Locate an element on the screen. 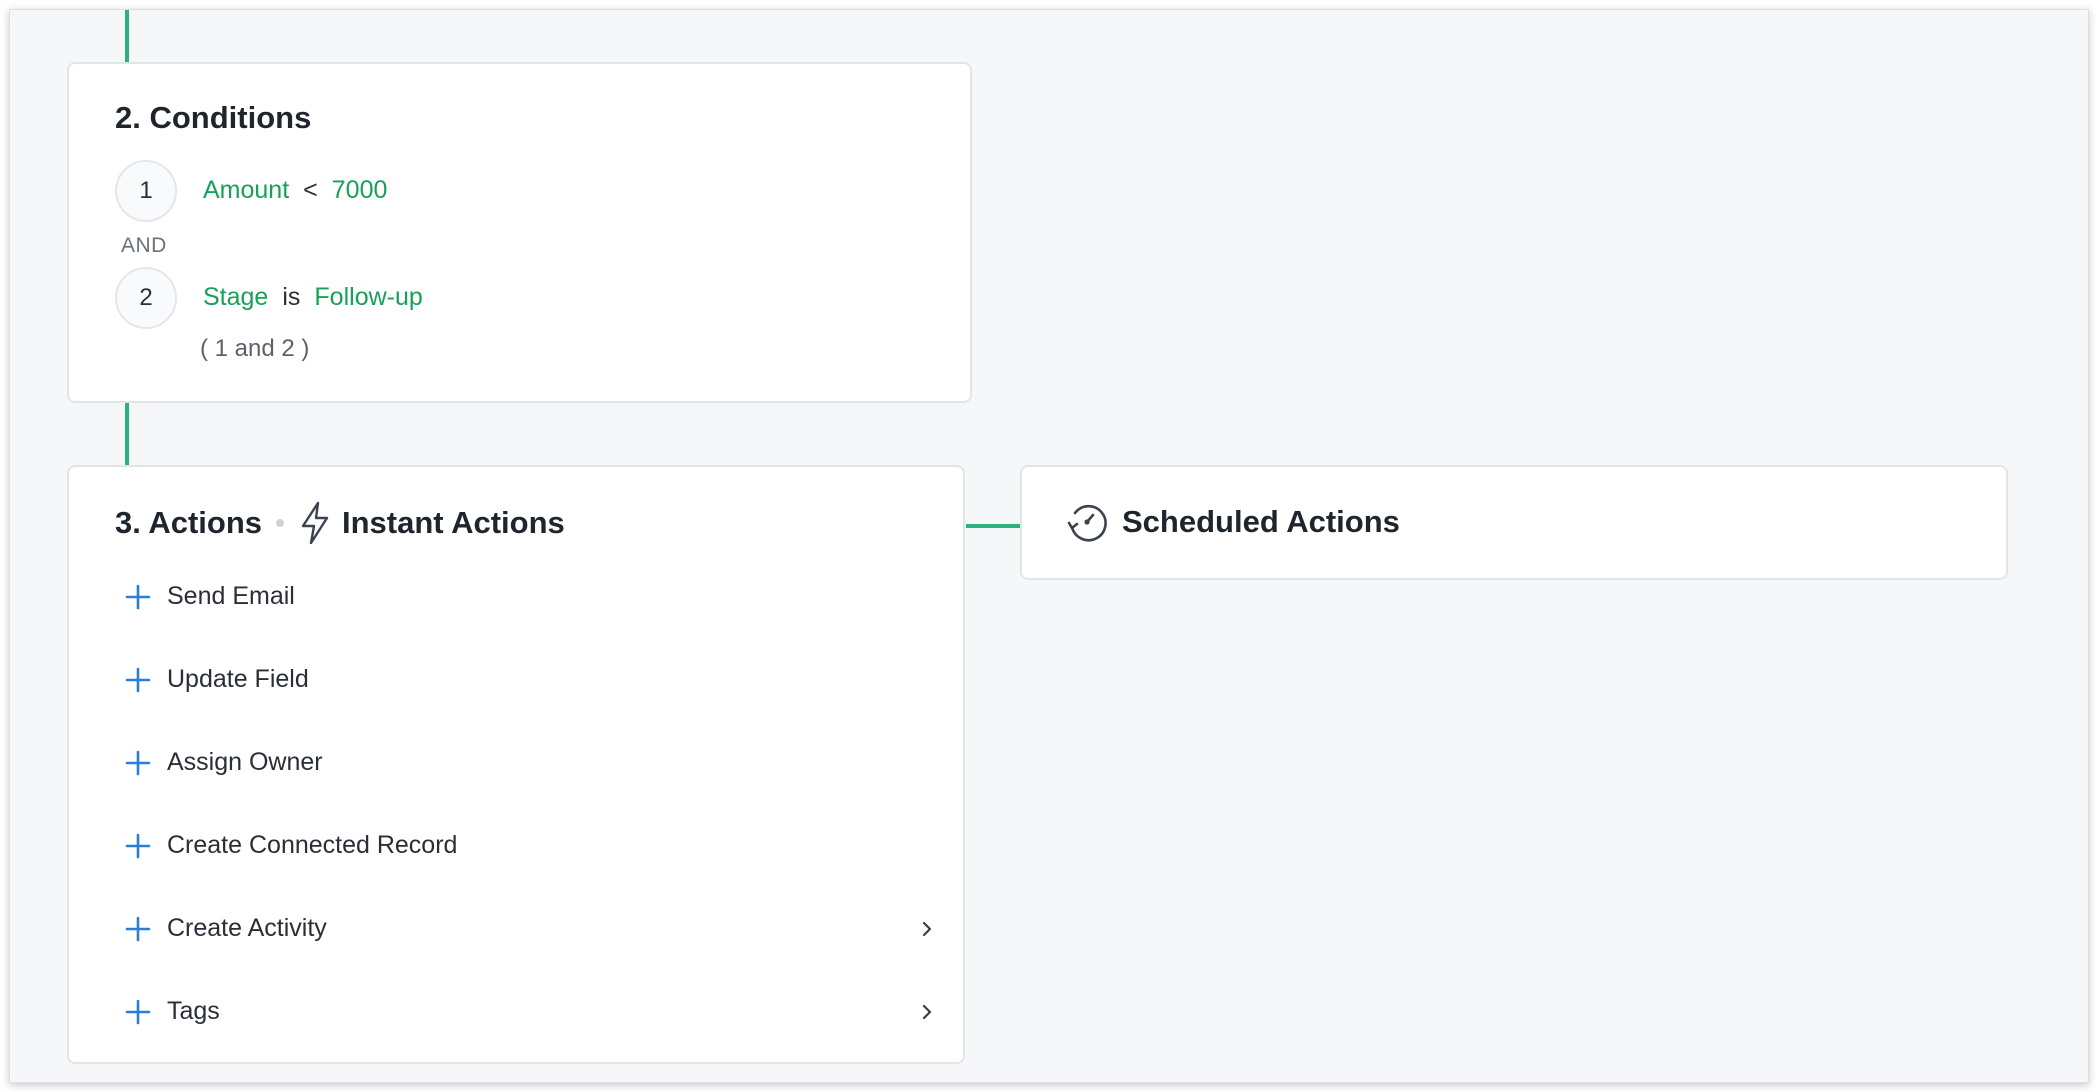 This screenshot has height=1092, width=2100. condition-joiner: AND is located at coordinates (144, 245).